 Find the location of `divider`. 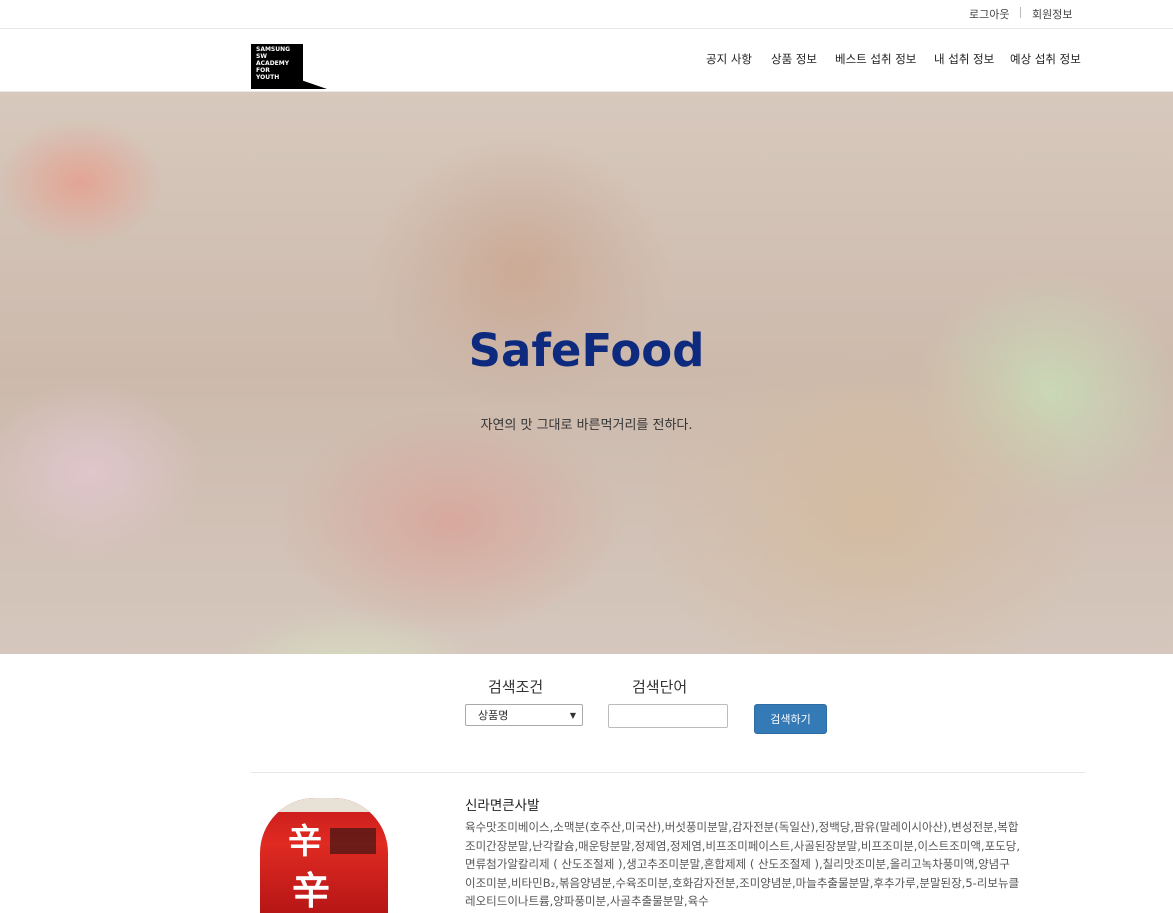

divider is located at coordinates (1020, 12).